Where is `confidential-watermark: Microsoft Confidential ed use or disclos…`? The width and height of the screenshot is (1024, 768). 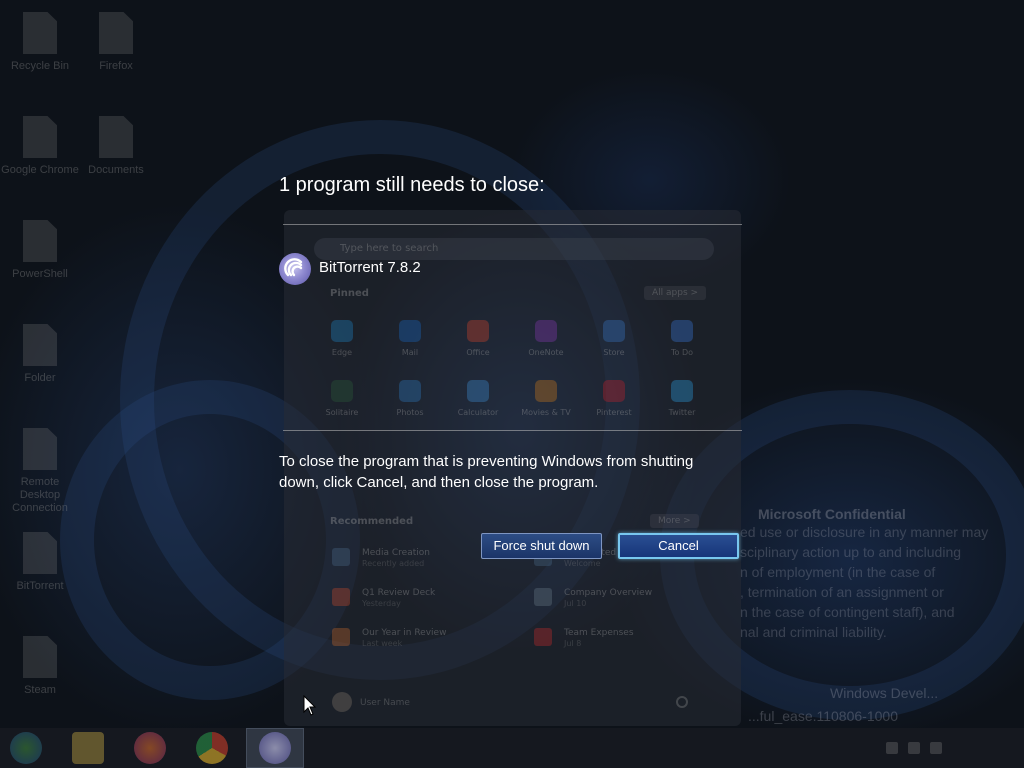 confidential-watermark: Microsoft Confidential ed use or disclos… is located at coordinates (875, 574).